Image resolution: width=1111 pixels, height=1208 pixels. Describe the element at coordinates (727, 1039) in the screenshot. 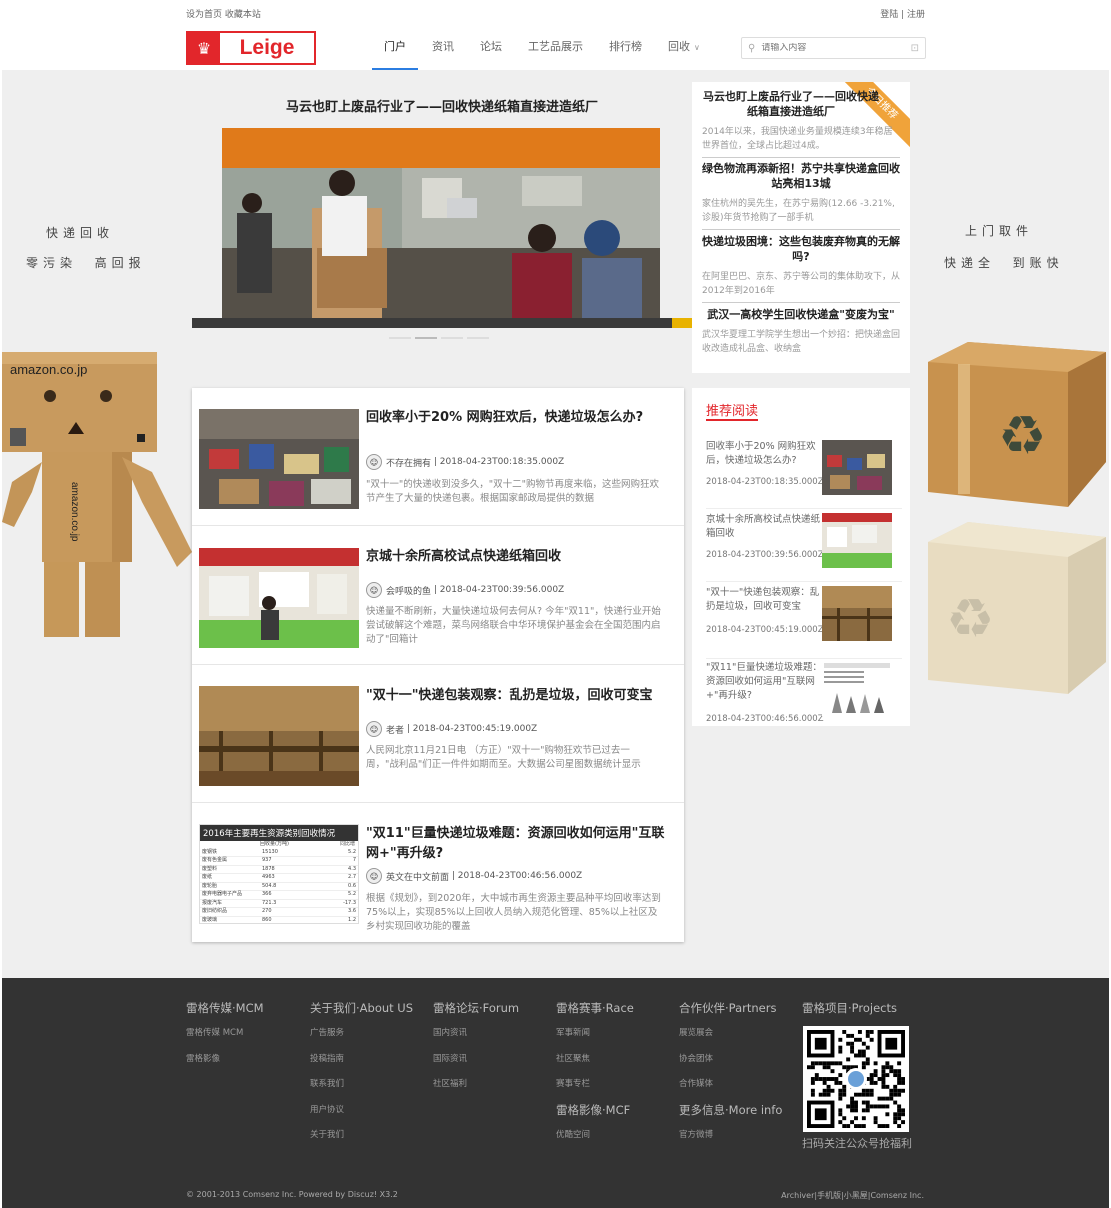

I see `footer-link: 展览展会` at that location.